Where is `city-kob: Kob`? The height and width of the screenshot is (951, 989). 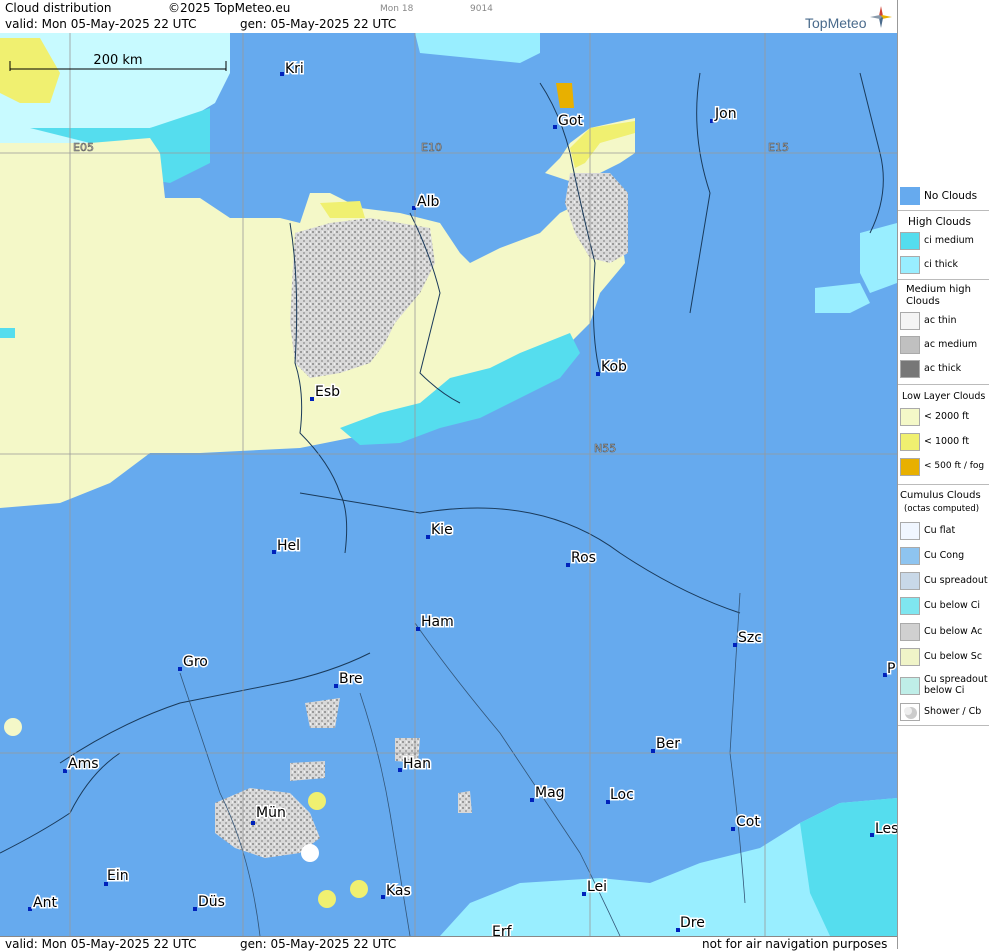
city-kob: Kob is located at coordinates (612, 367).